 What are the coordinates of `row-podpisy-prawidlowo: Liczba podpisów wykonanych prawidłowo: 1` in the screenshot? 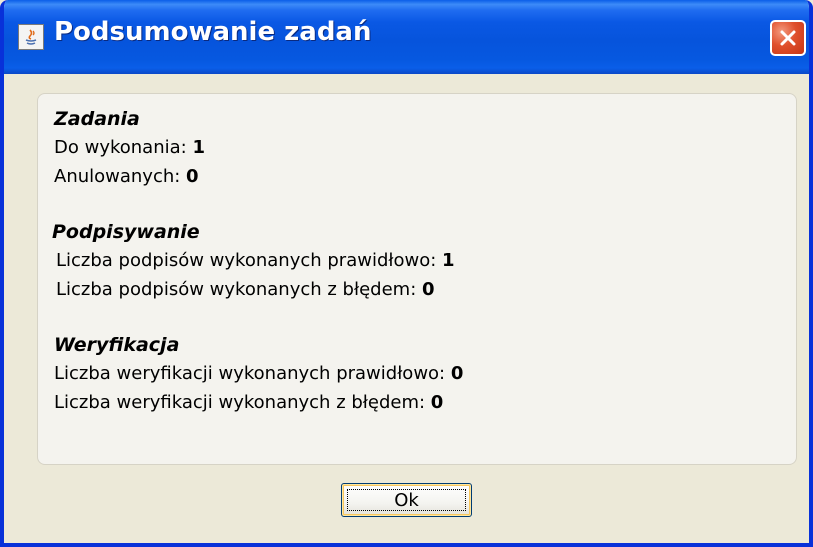 It's located at (255, 260).